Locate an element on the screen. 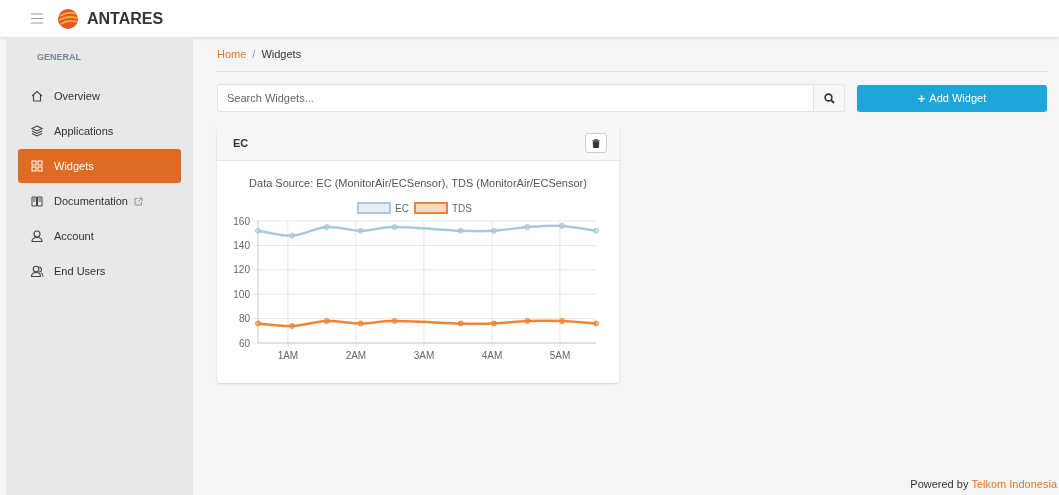 The image size is (1059, 495). legend-label: EC is located at coordinates (402, 208).